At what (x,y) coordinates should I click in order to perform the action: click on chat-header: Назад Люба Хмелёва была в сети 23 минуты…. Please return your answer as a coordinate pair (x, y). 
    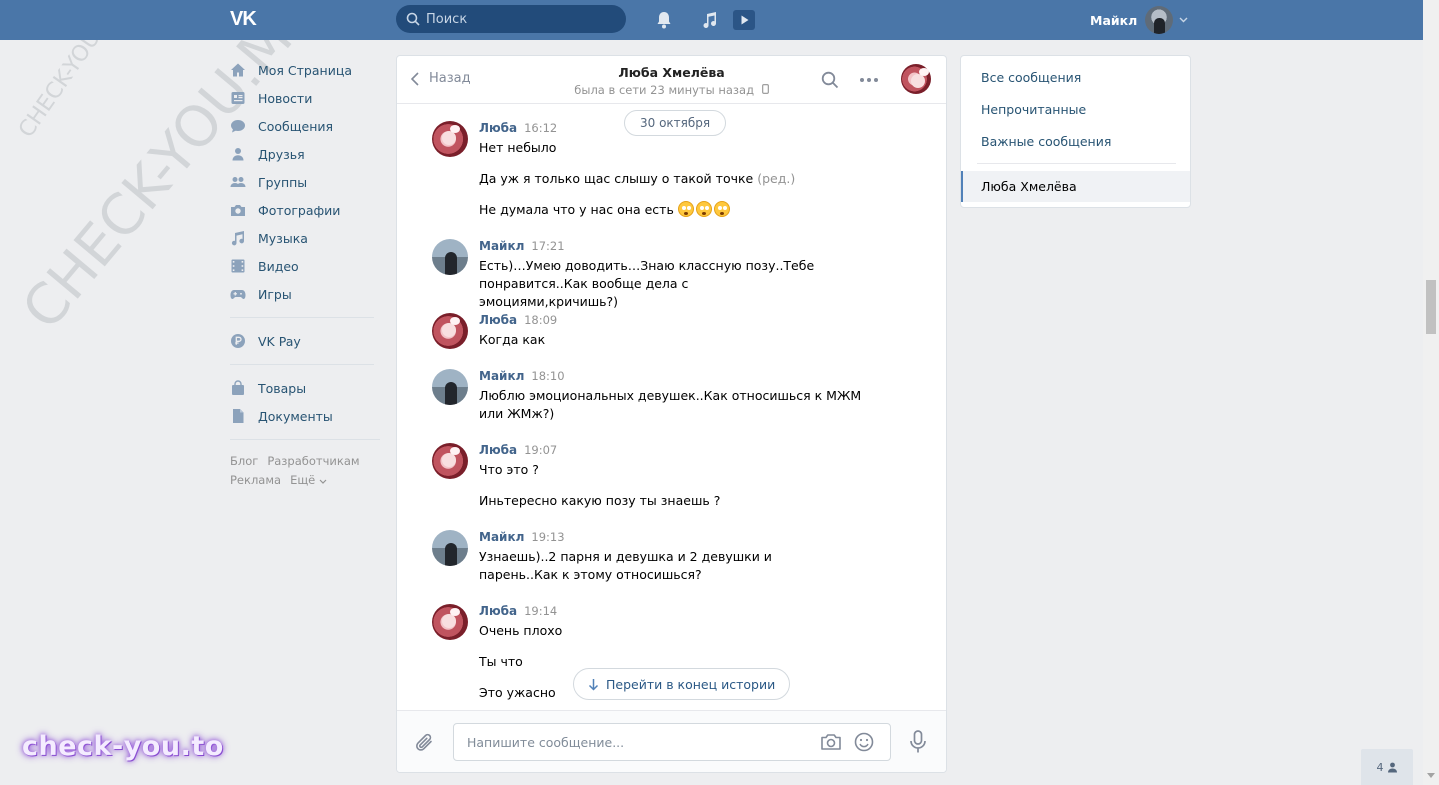
    Looking at the image, I should click on (671, 80).